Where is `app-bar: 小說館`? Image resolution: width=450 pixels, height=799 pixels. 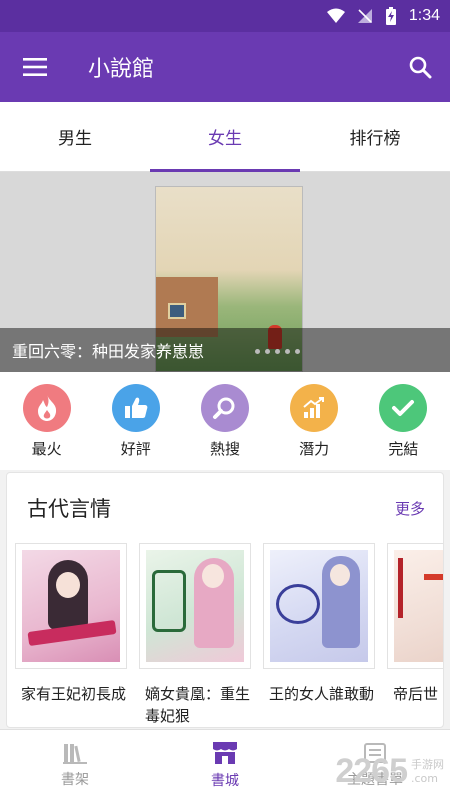 app-bar: 小說館 is located at coordinates (225, 67).